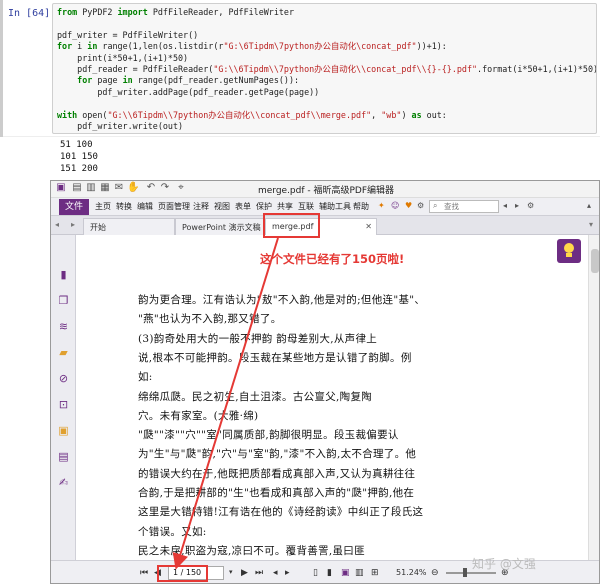 This screenshot has width=600, height=584. Describe the element at coordinates (329, 573) in the screenshot. I see `continuous-page-icon: ▮` at that location.